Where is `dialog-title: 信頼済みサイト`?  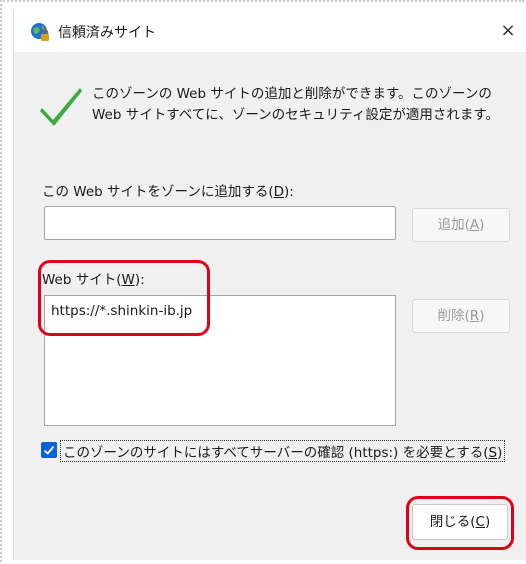
dialog-title: 信頼済みサイト is located at coordinates (107, 33).